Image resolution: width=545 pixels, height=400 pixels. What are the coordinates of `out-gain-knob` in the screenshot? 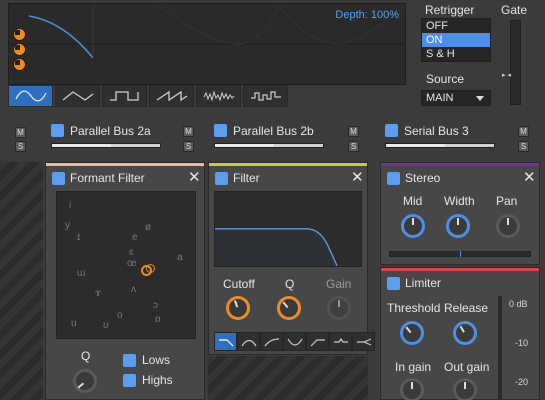 It's located at (465, 389).